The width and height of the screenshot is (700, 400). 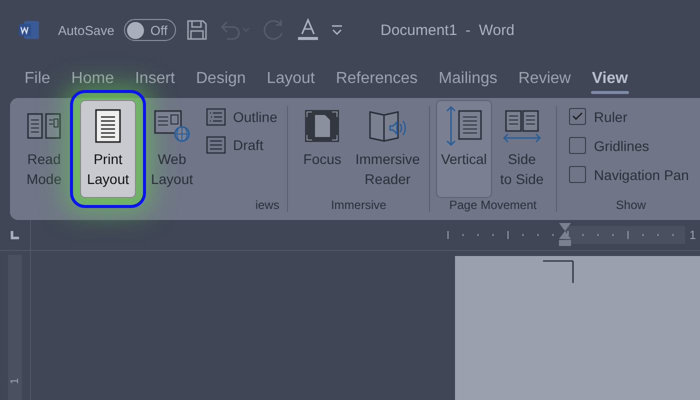 I want to click on outline-list-icon, so click(x=216, y=117).